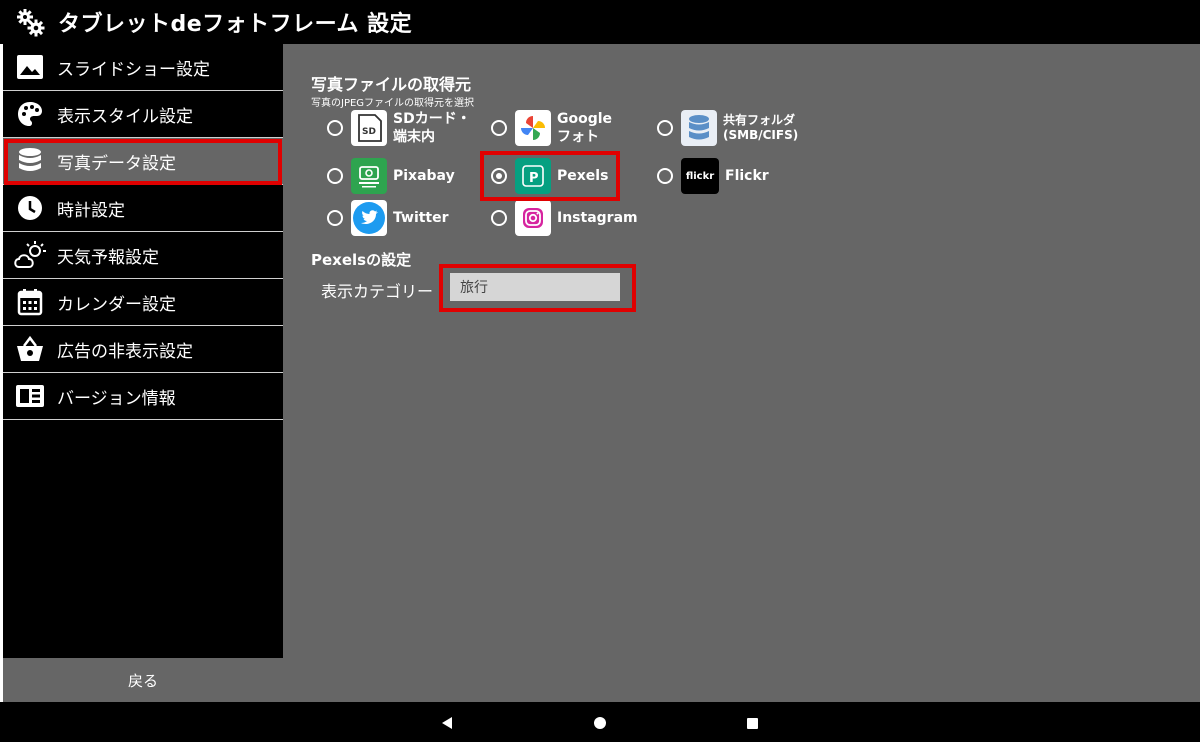 The image size is (1200, 742). I want to click on google-photos-icon, so click(533, 128).